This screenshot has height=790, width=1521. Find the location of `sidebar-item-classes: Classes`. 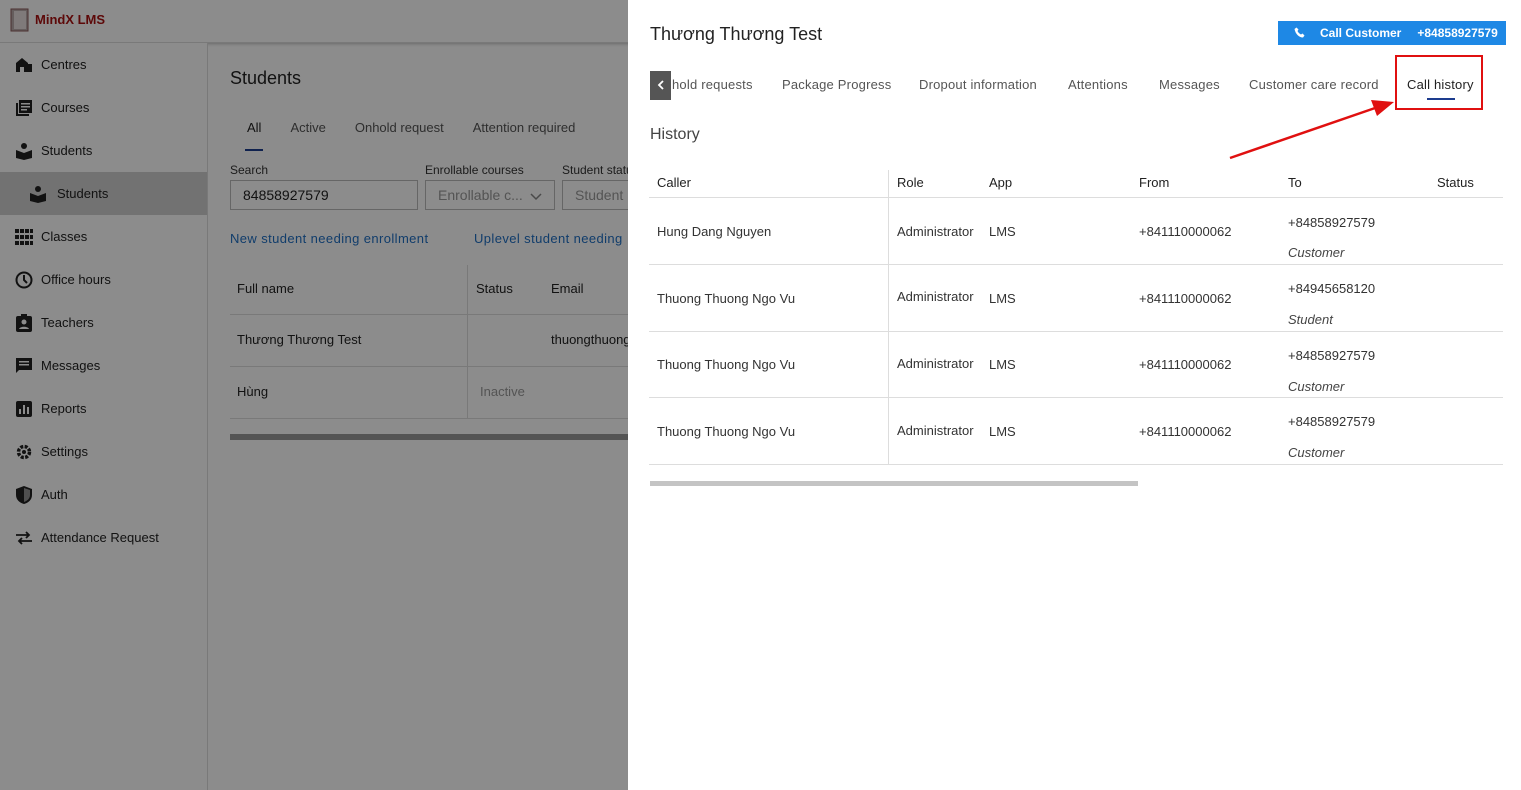

sidebar-item-classes: Classes is located at coordinates (103, 236).